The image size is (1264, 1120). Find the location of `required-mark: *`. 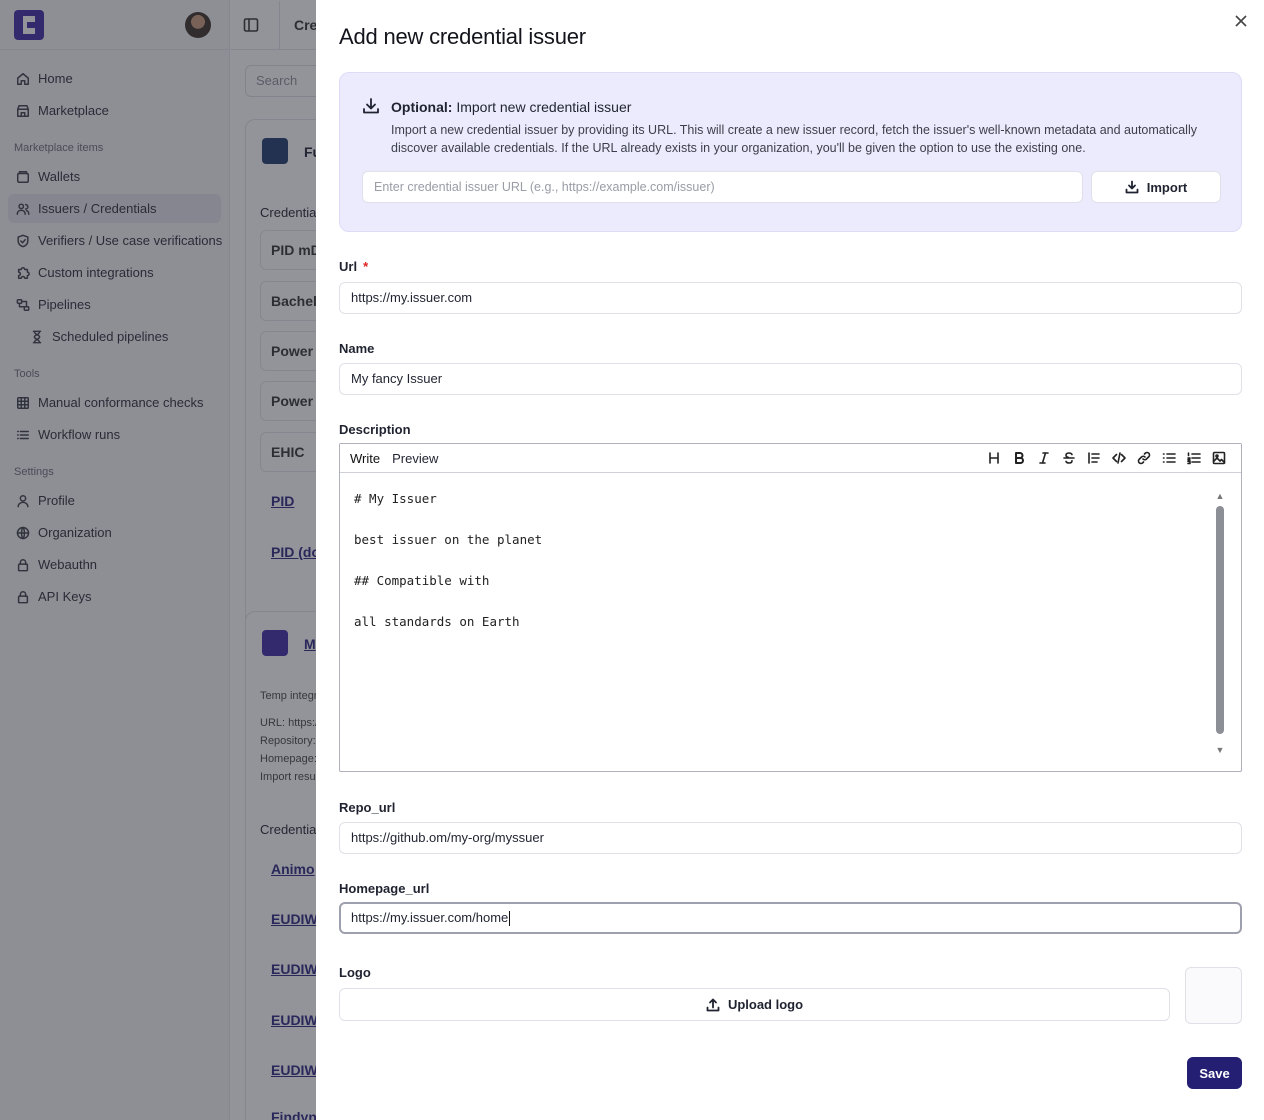

required-mark: * is located at coordinates (366, 266).